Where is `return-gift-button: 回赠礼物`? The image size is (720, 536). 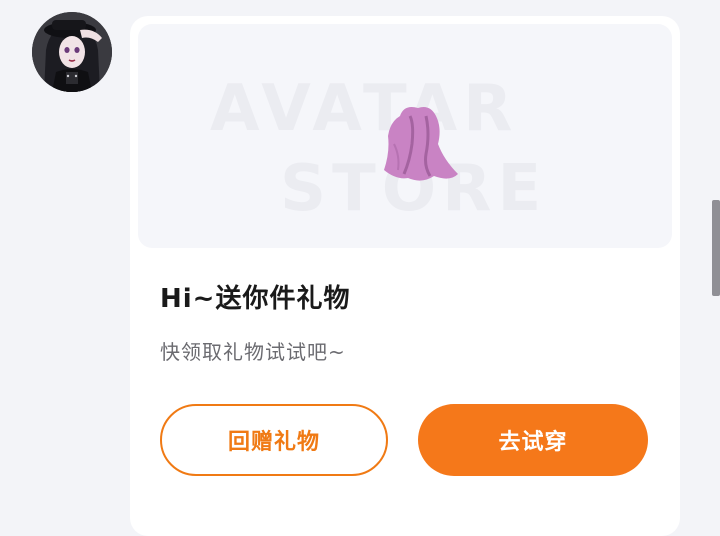
return-gift-button: 回赠礼物 is located at coordinates (274, 440).